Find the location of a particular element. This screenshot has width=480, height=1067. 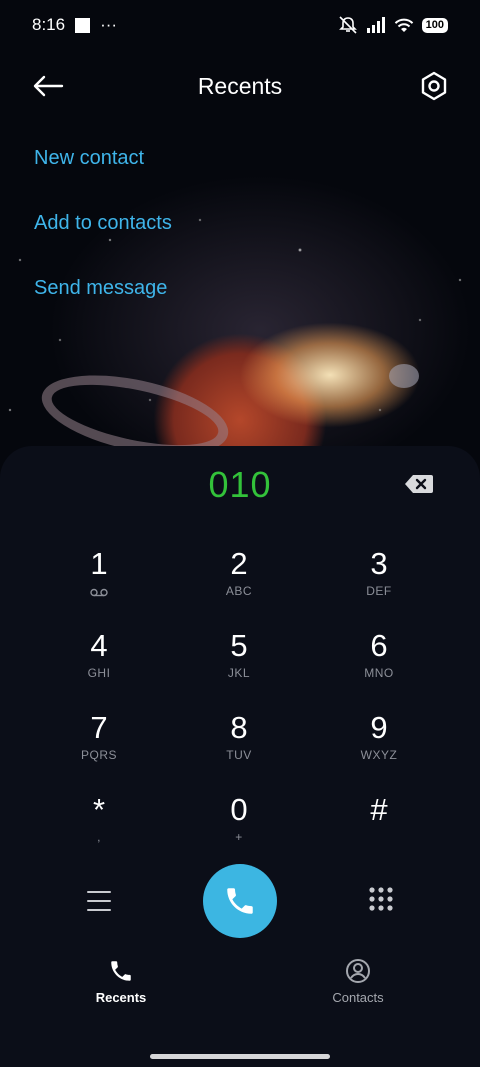

nav-recents-label: Recents is located at coordinates (121, 997).